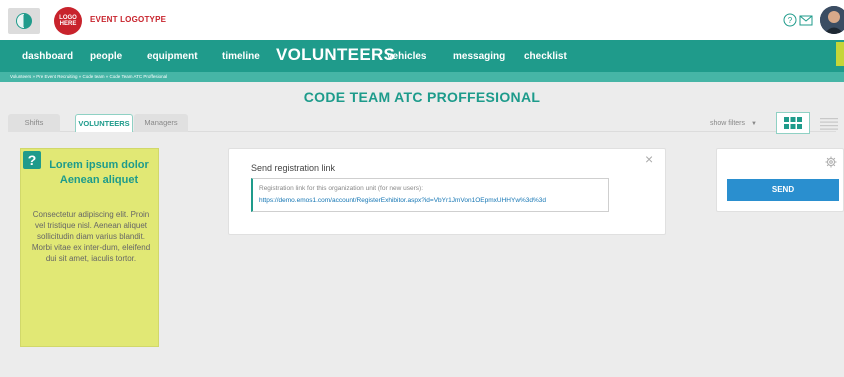 The height and width of the screenshot is (377, 844). I want to click on send-button: SEND, so click(783, 190).